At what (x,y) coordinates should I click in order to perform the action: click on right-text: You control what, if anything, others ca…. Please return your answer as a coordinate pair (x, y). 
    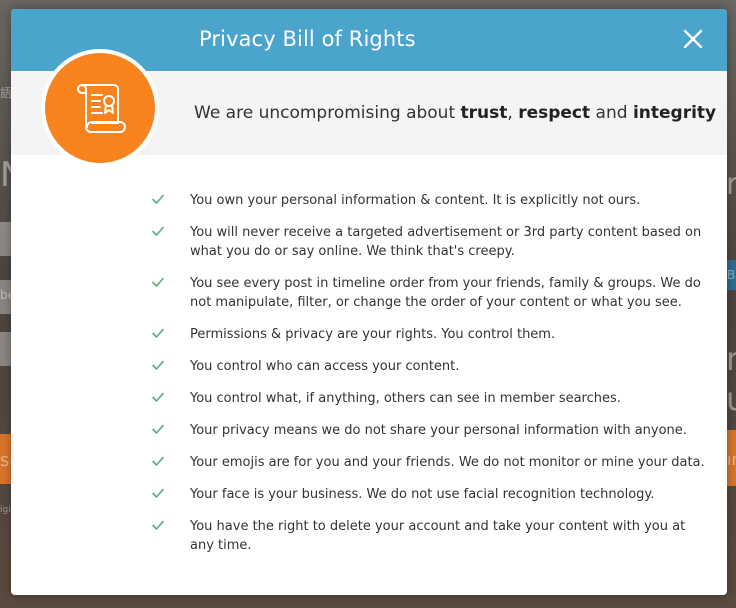
    Looking at the image, I should click on (405, 398).